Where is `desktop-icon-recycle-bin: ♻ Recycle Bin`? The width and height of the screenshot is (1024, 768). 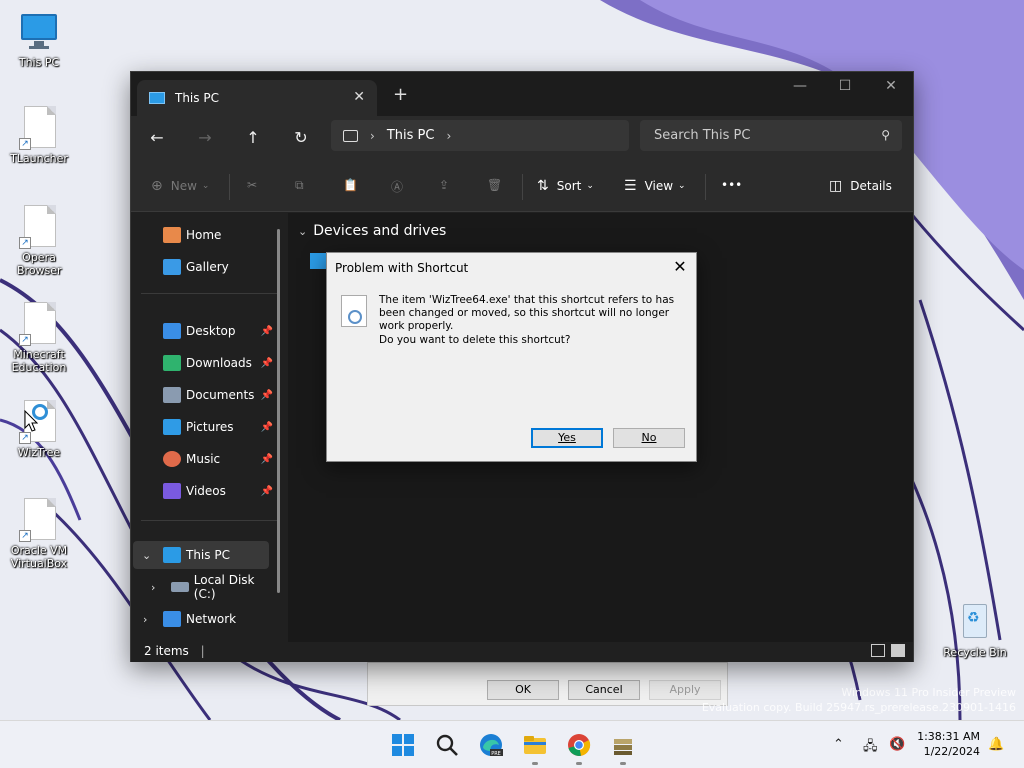 desktop-icon-recycle-bin: ♻ Recycle Bin is located at coordinates (975, 629).